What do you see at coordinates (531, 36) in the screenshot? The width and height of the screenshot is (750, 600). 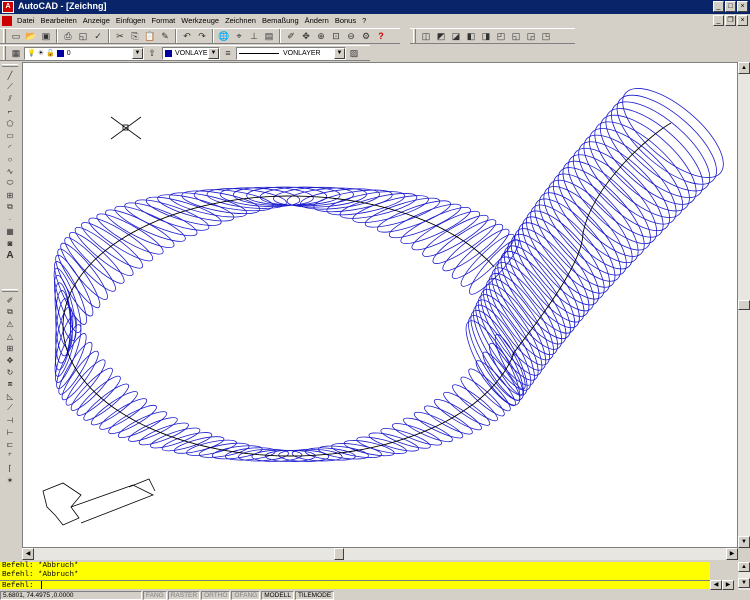 I see `view-cube-icon: ◲` at bounding box center [531, 36].